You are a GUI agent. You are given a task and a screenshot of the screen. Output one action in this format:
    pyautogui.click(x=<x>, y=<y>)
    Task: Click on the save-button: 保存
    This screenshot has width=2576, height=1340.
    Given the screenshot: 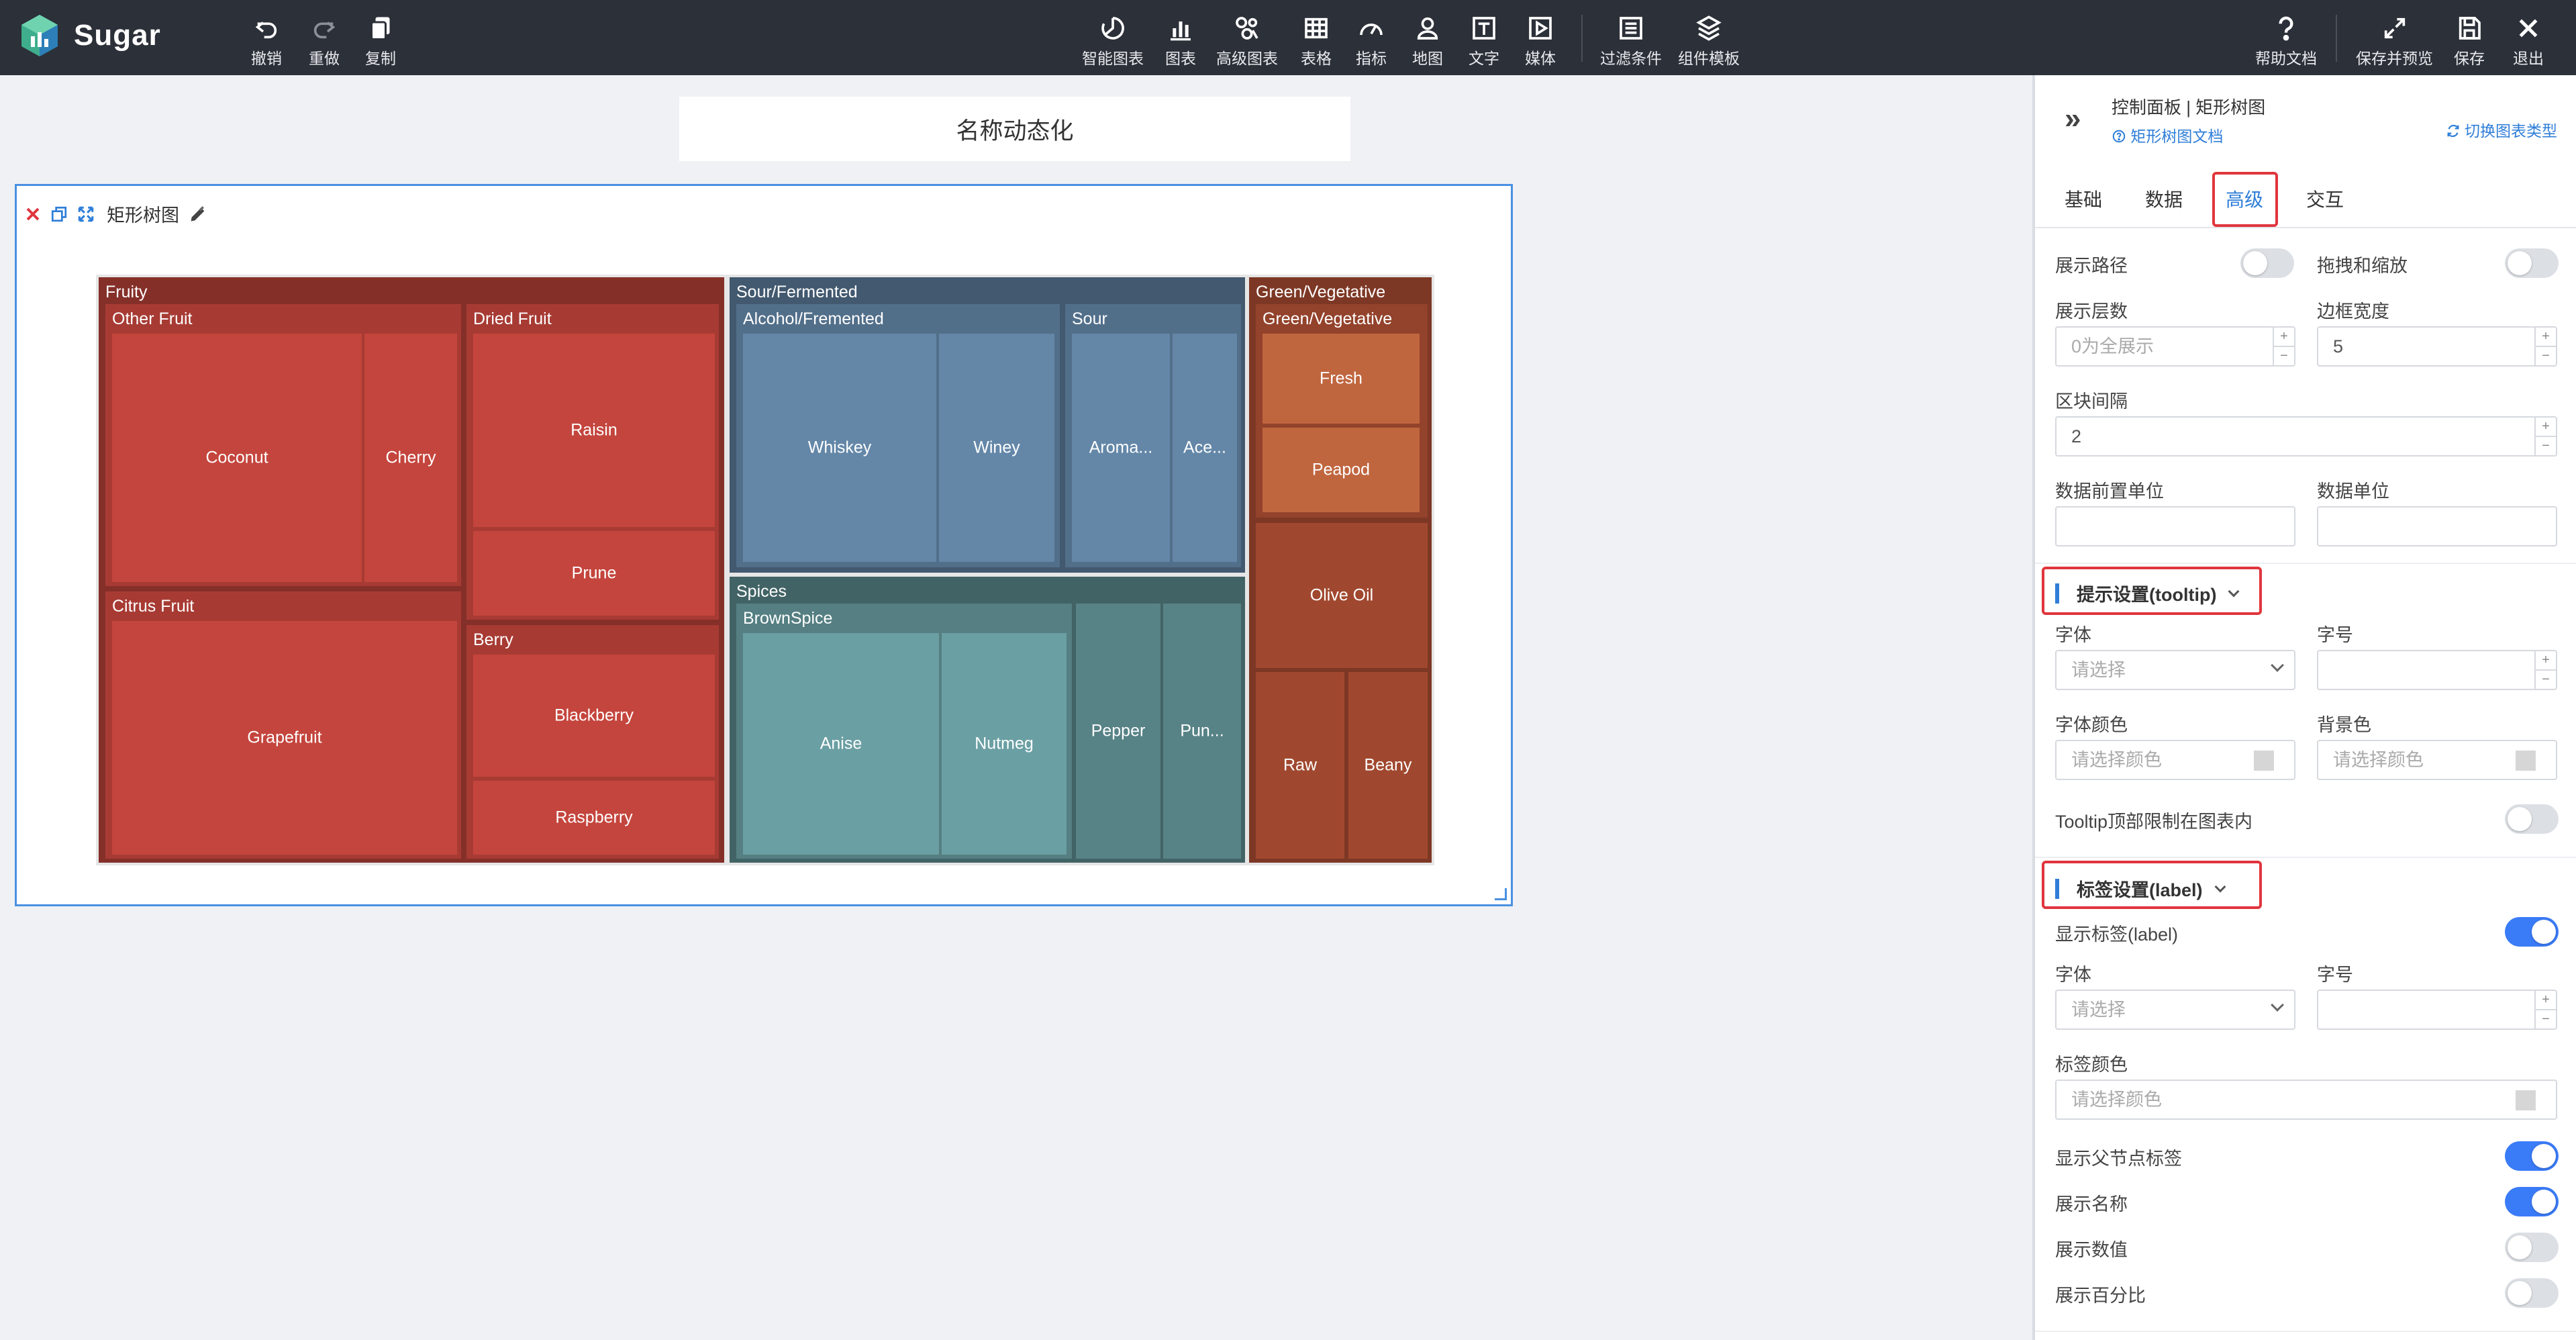 What is the action you would take?
    pyautogui.click(x=2469, y=40)
    